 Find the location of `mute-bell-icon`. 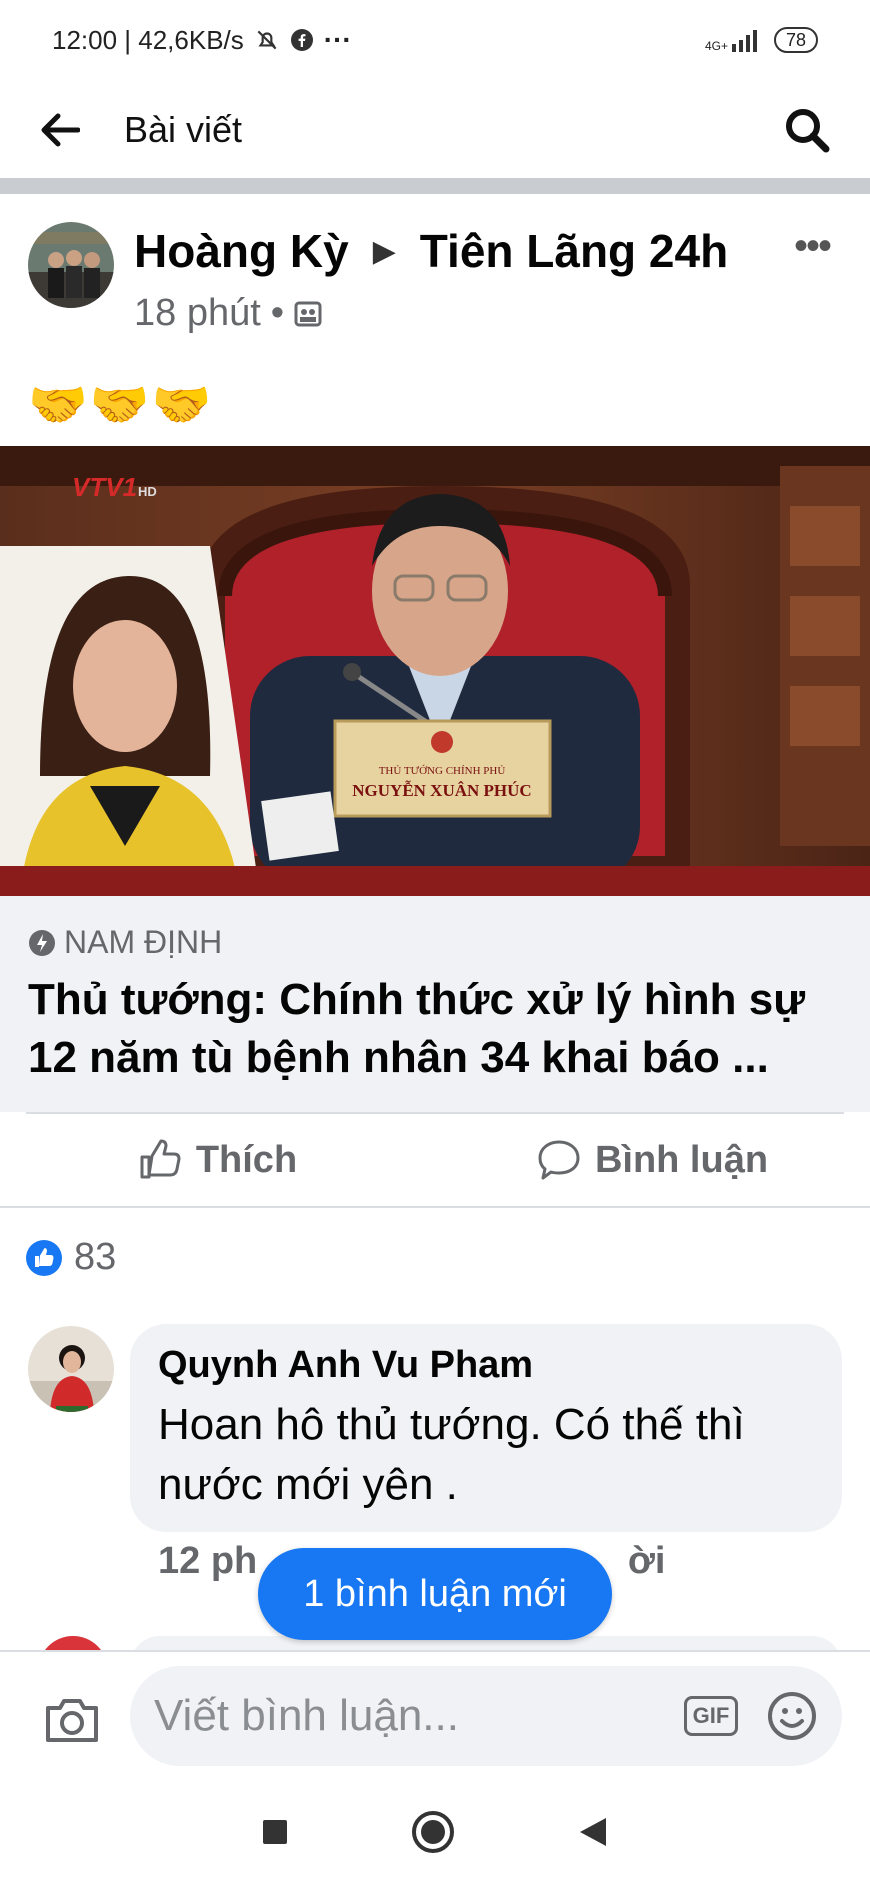

mute-bell-icon is located at coordinates (267, 40).